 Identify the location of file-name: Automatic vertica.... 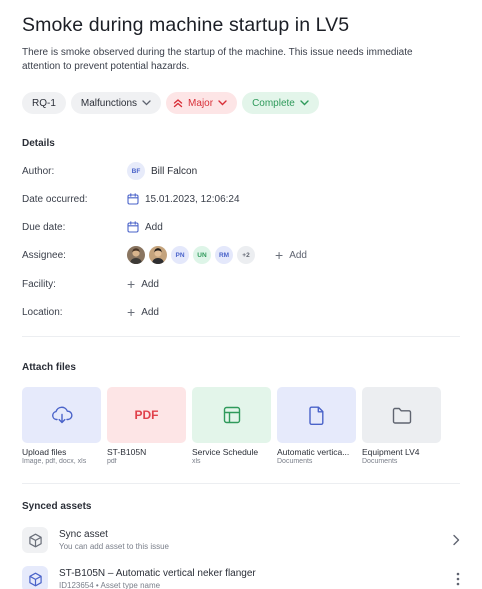
(313, 452).